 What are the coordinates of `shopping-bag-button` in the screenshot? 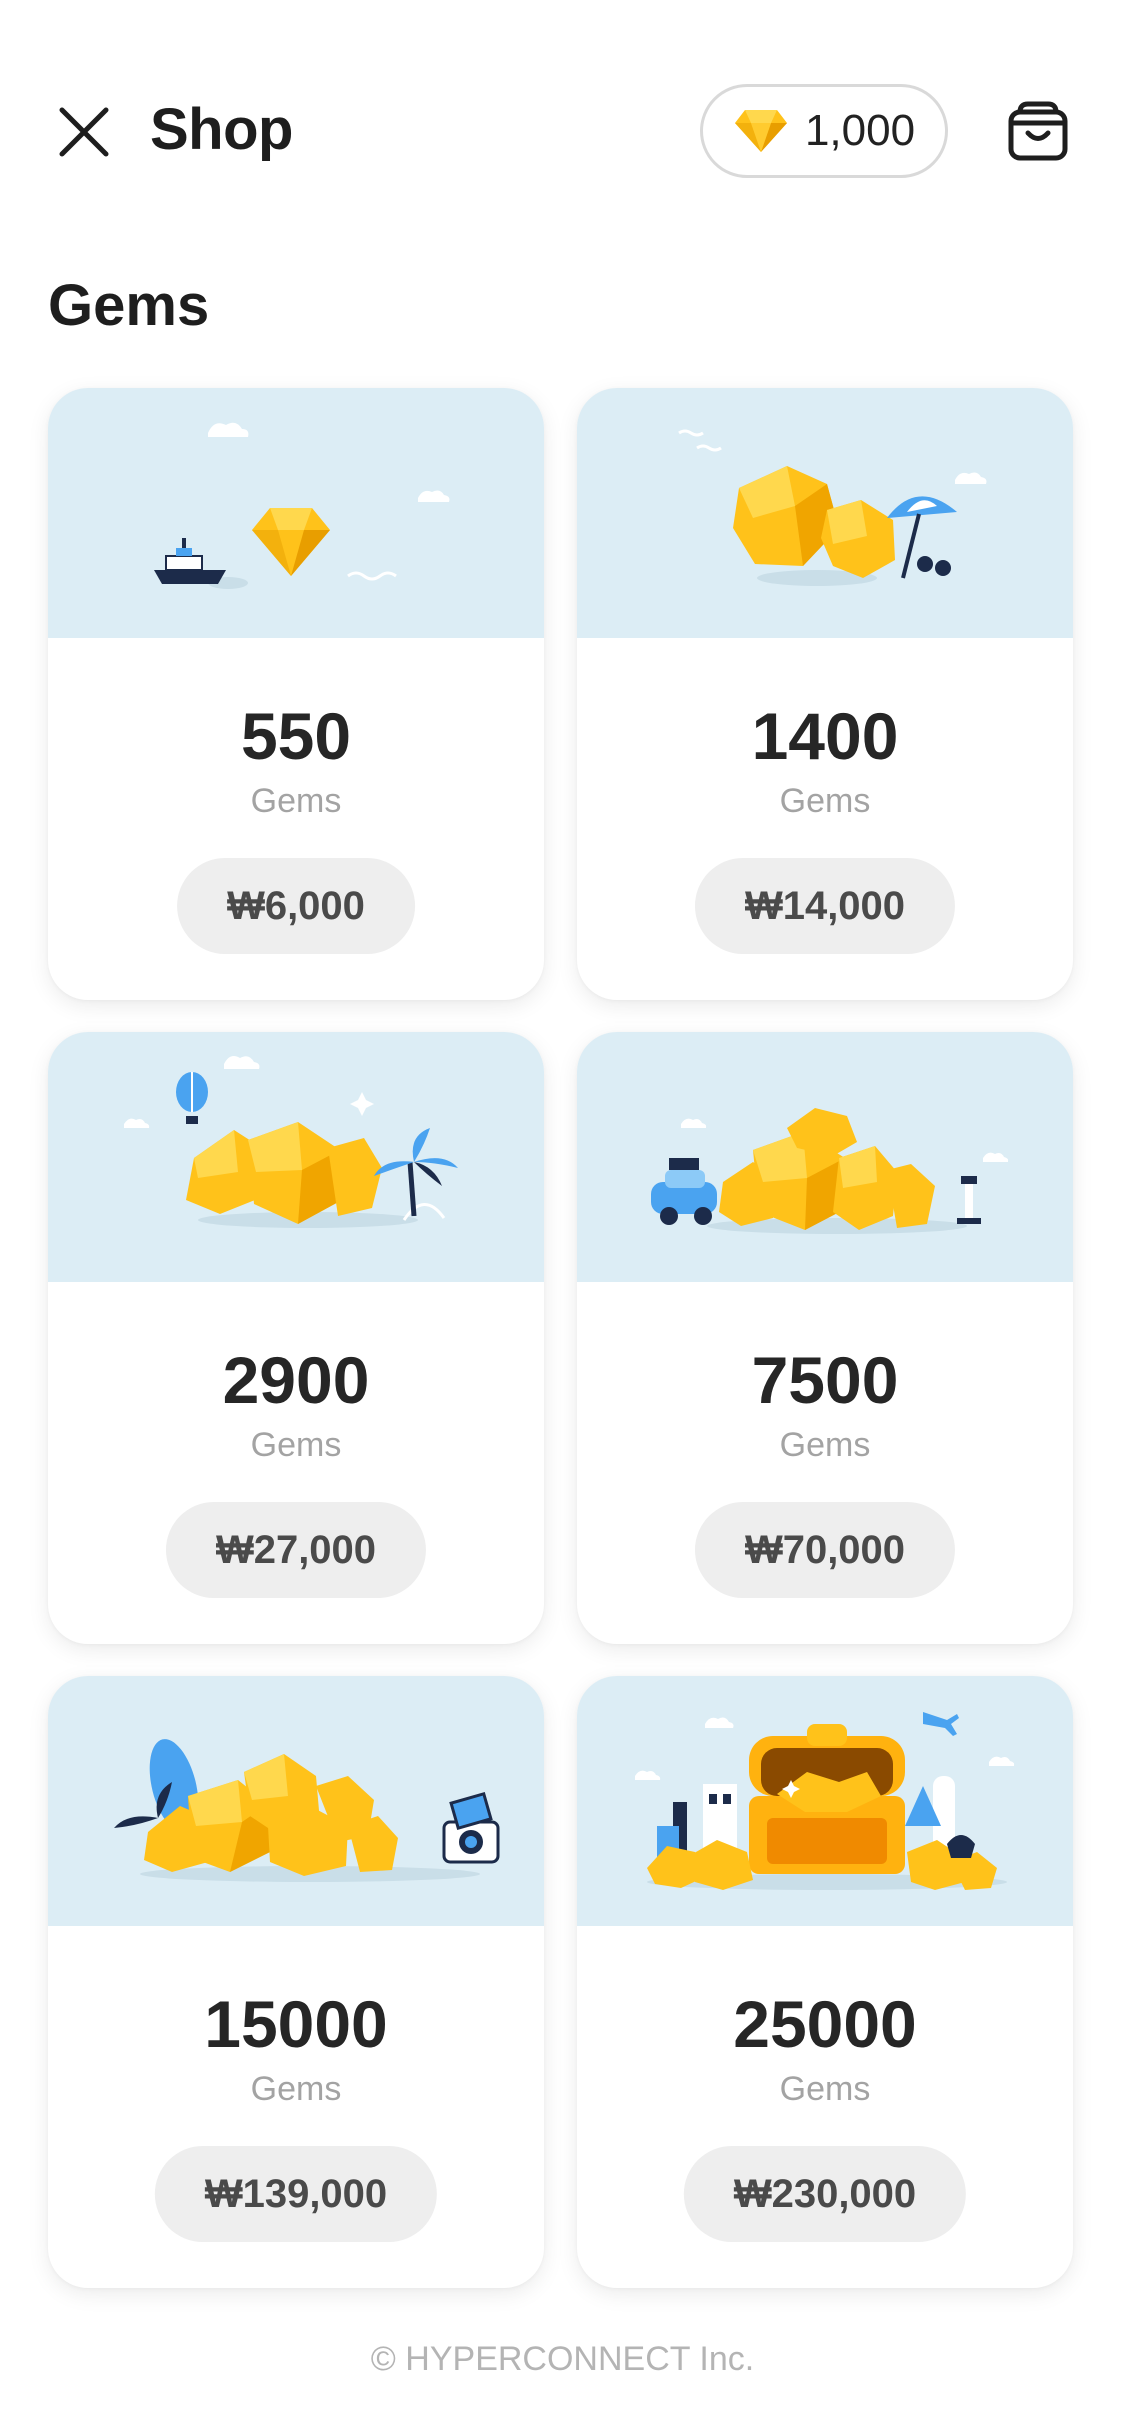 It's located at (1038, 132).